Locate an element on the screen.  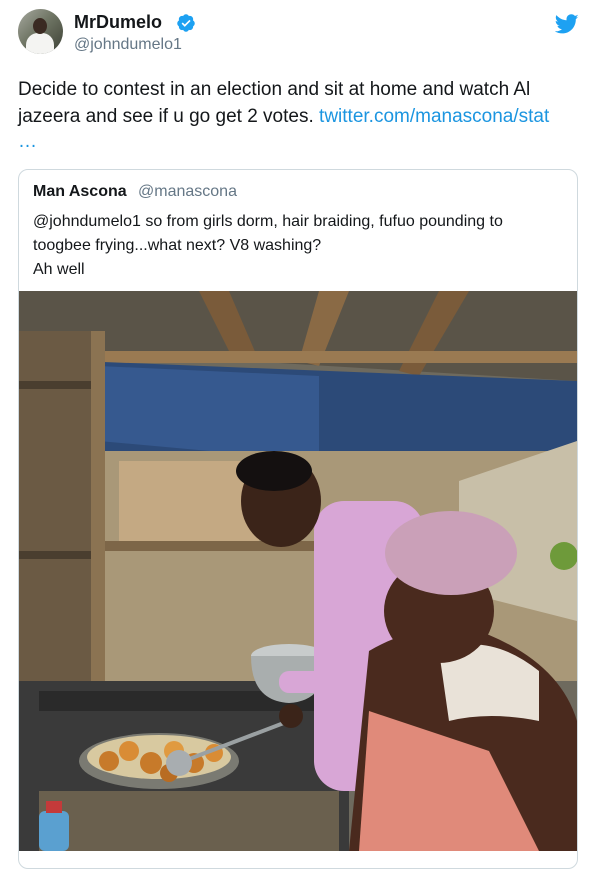
photo-bottle is located at coordinates (54, 831).